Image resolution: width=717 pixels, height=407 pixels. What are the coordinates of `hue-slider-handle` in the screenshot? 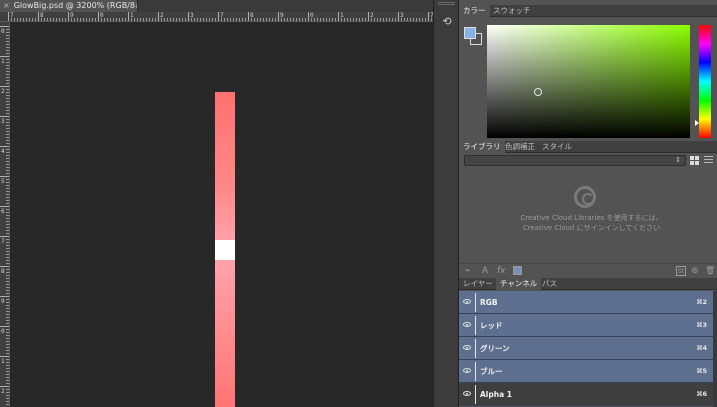 It's located at (697, 123).